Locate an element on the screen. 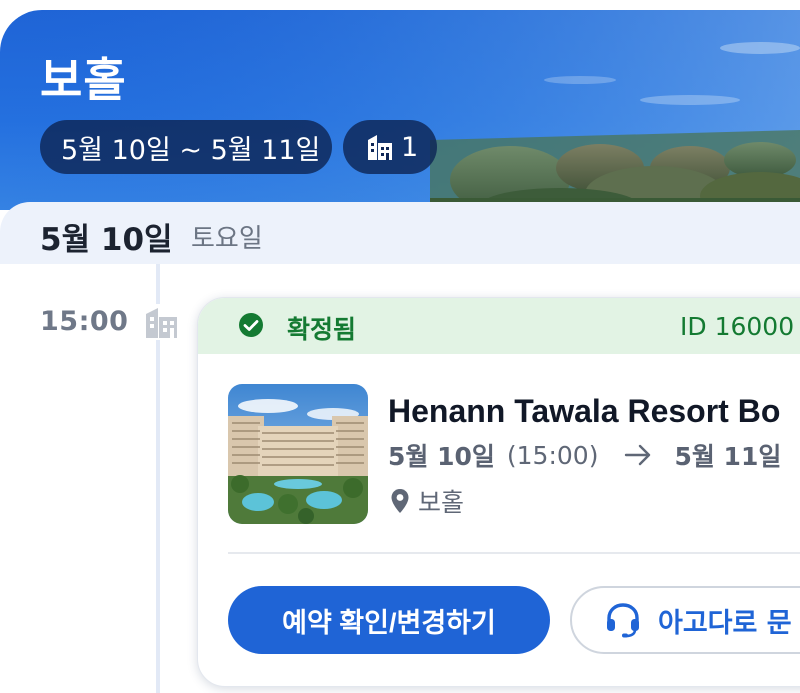  stay-dates: 5월 10일 (15:00) 5월 11일 is located at coordinates (584, 455).